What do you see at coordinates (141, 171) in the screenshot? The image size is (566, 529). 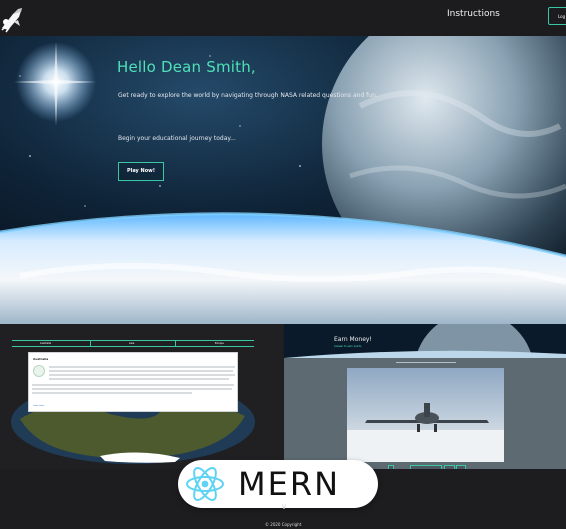 I see `play-now-button: Play Now!` at bounding box center [141, 171].